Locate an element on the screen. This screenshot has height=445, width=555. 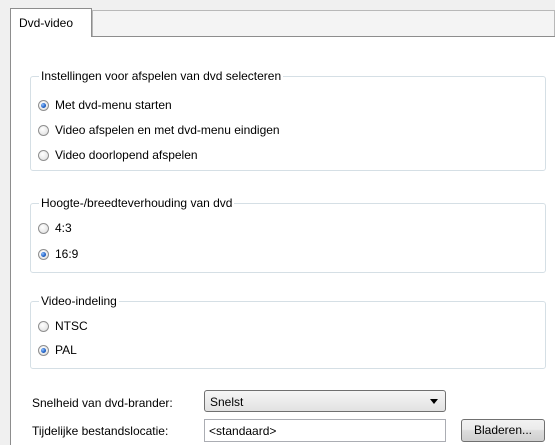
radio-aspect-4-3: 4:3 is located at coordinates (55, 228).